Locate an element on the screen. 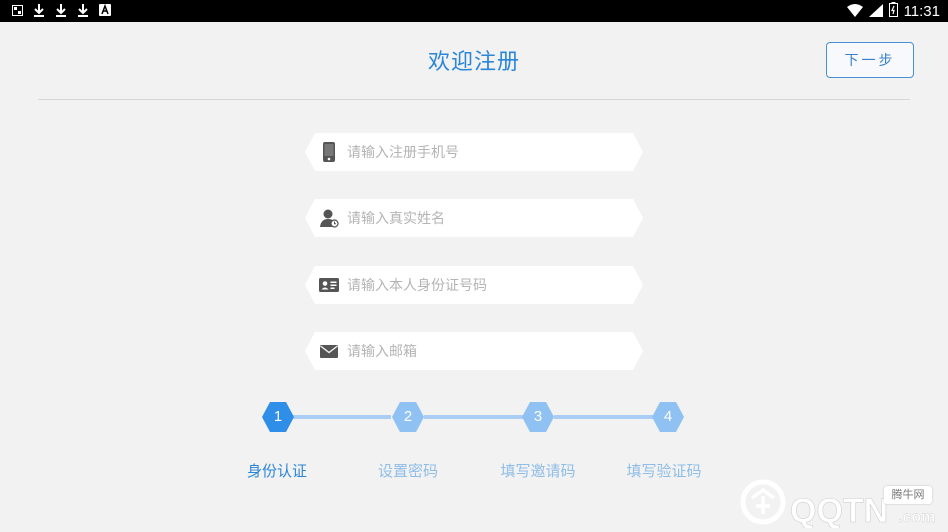  next-step-button: 下一步 is located at coordinates (870, 60).